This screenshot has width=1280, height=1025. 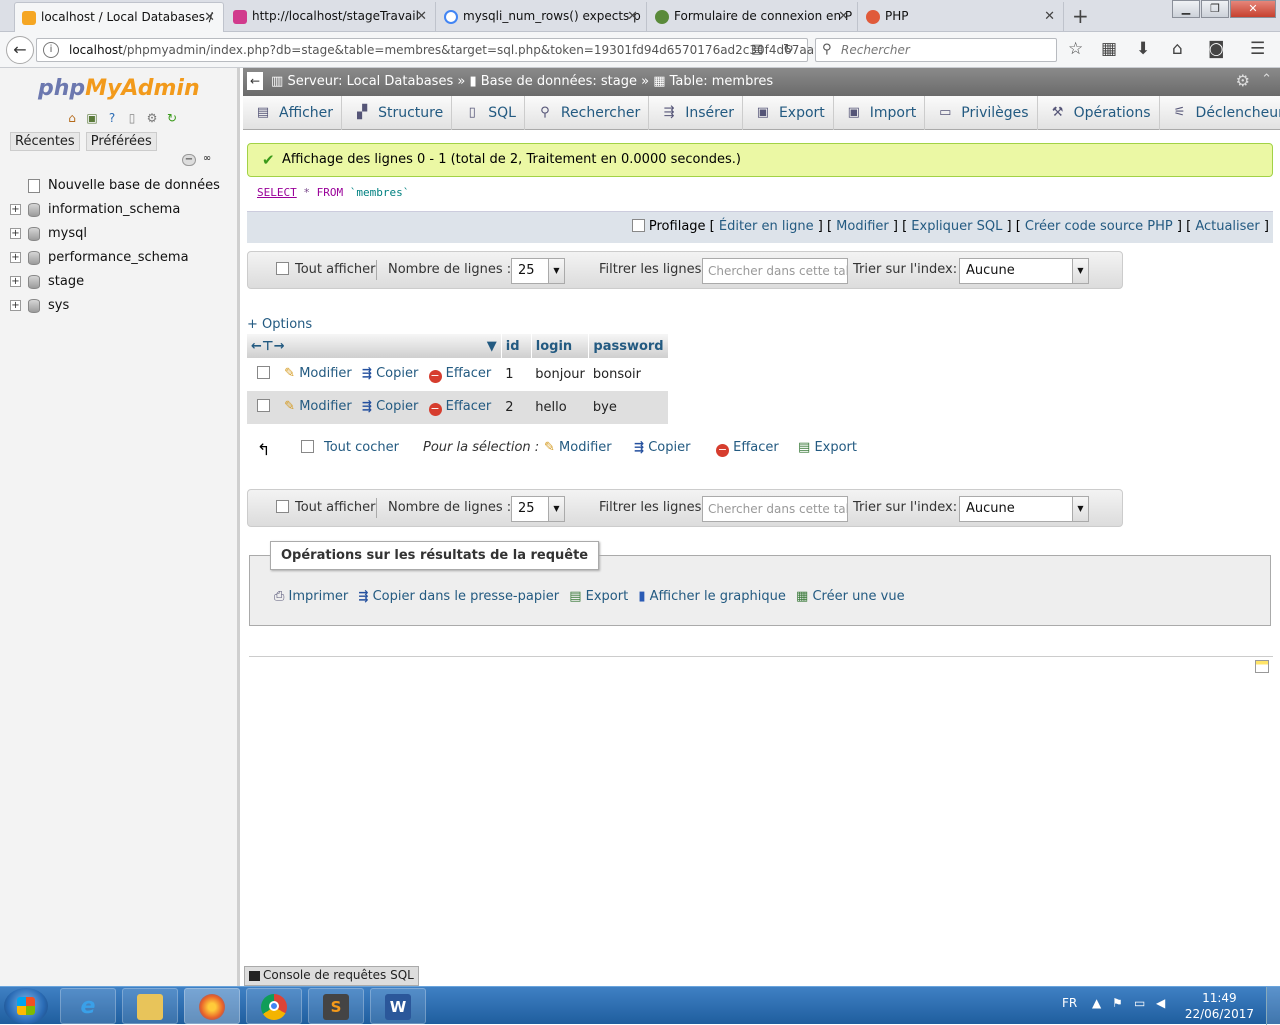 I want to click on bulk-edit-button: ✎ Modifier, so click(x=578, y=447).